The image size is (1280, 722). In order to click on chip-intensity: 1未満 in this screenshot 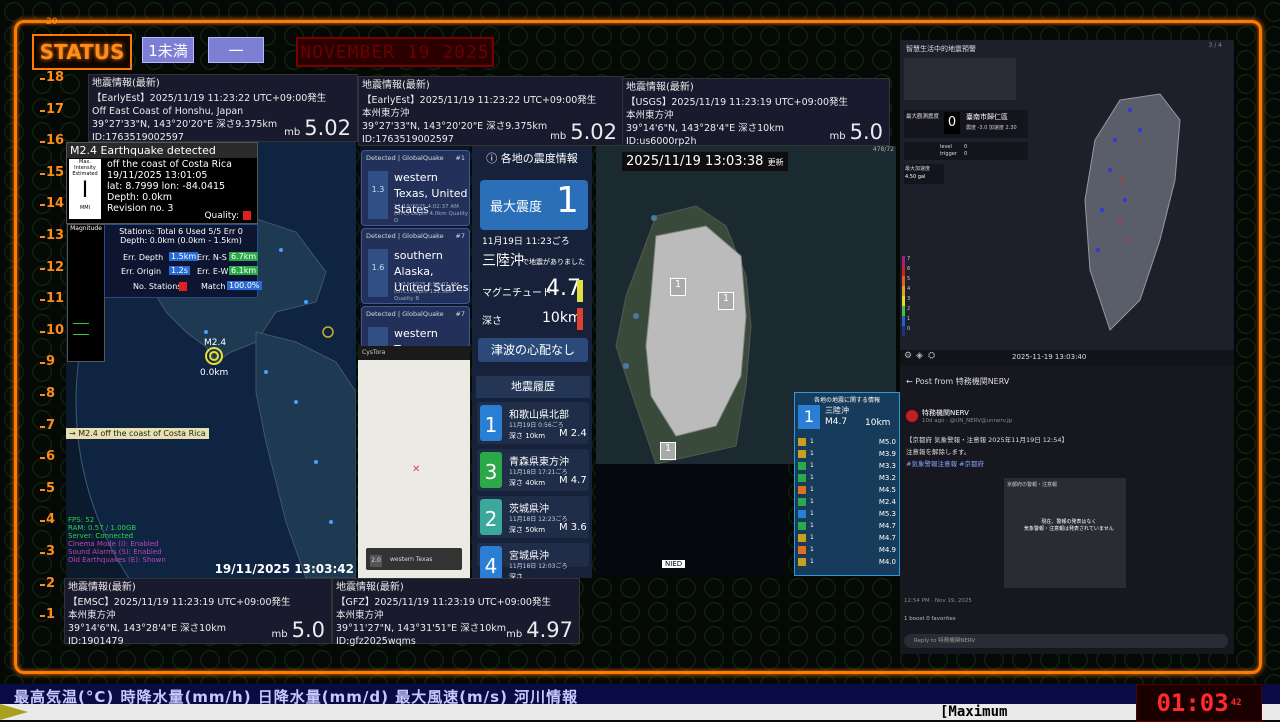, I will do `click(168, 50)`.